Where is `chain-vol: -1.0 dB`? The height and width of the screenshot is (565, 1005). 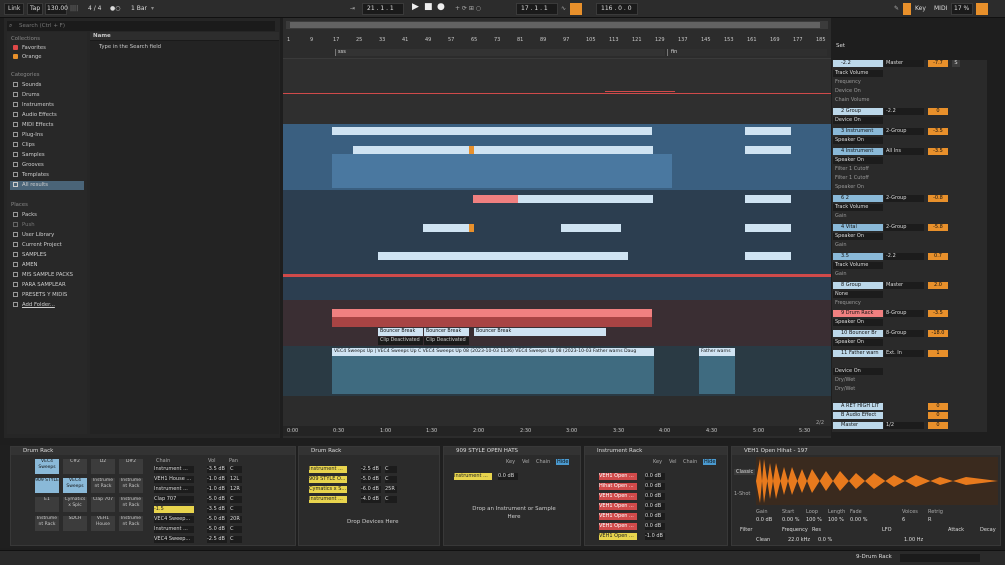
chain-vol: -1.0 dB is located at coordinates (655, 536).